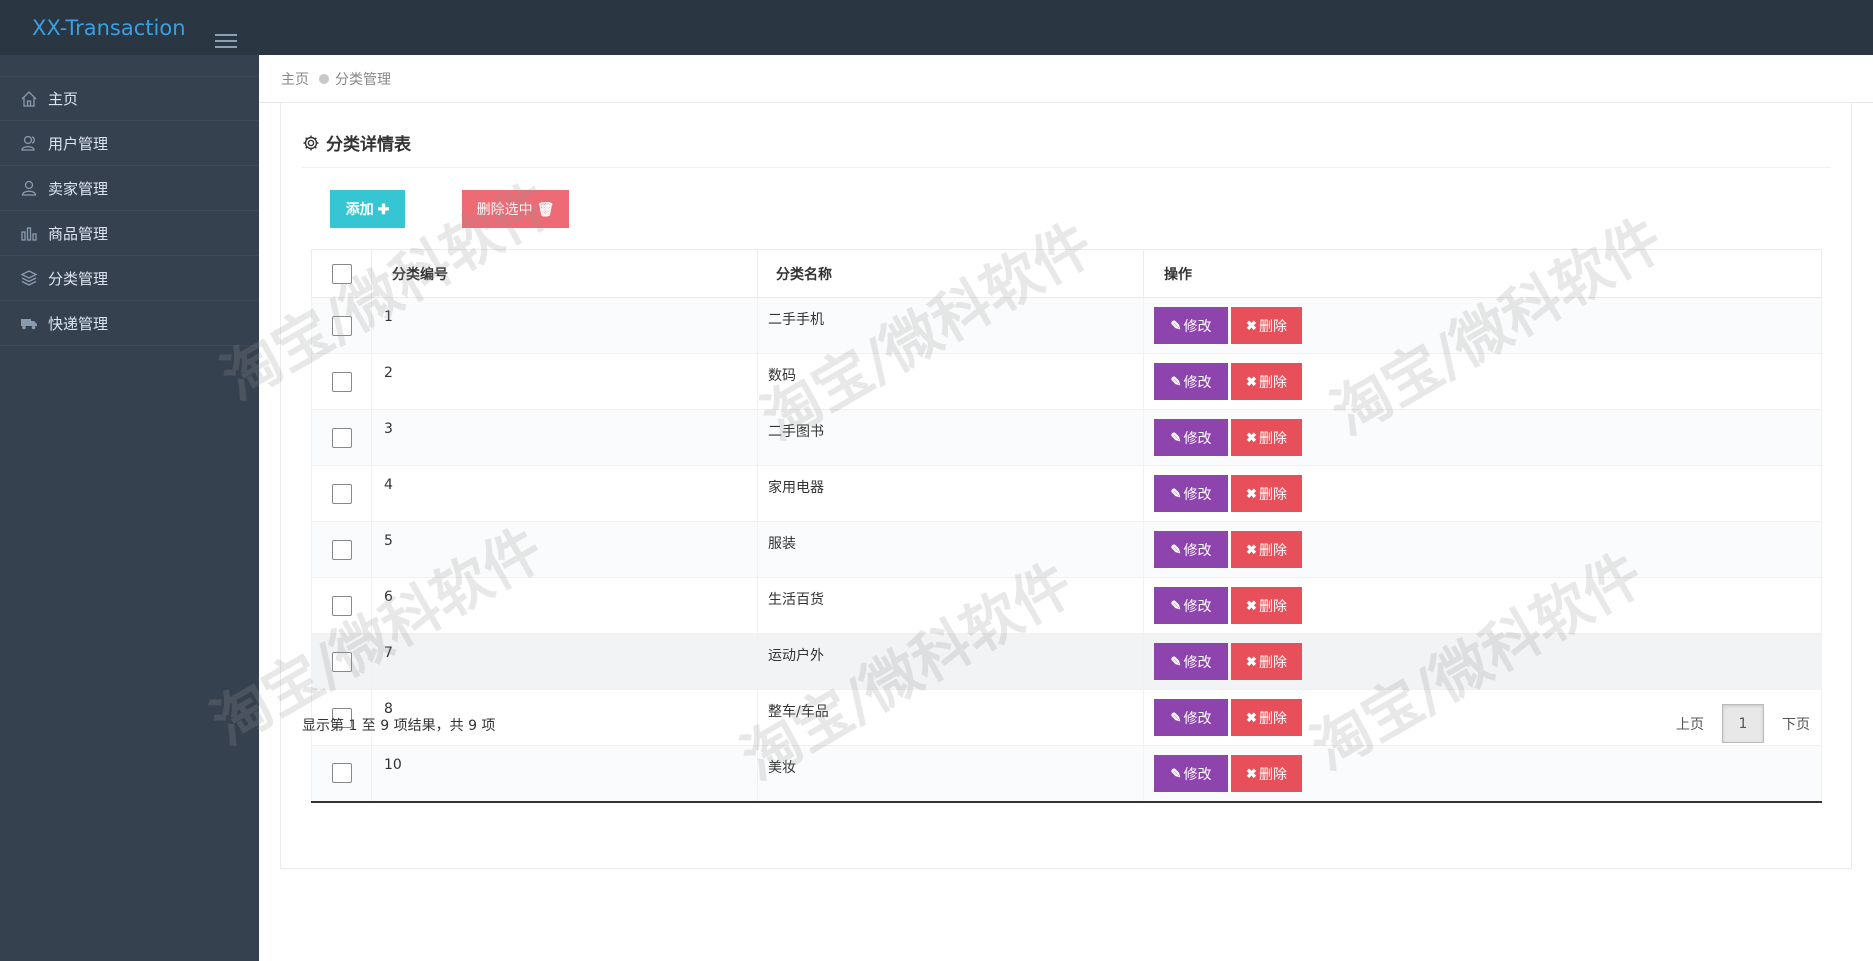 Image resolution: width=1873 pixels, height=961 pixels. I want to click on sidebar-item-categories: 分类管理, so click(129, 278).